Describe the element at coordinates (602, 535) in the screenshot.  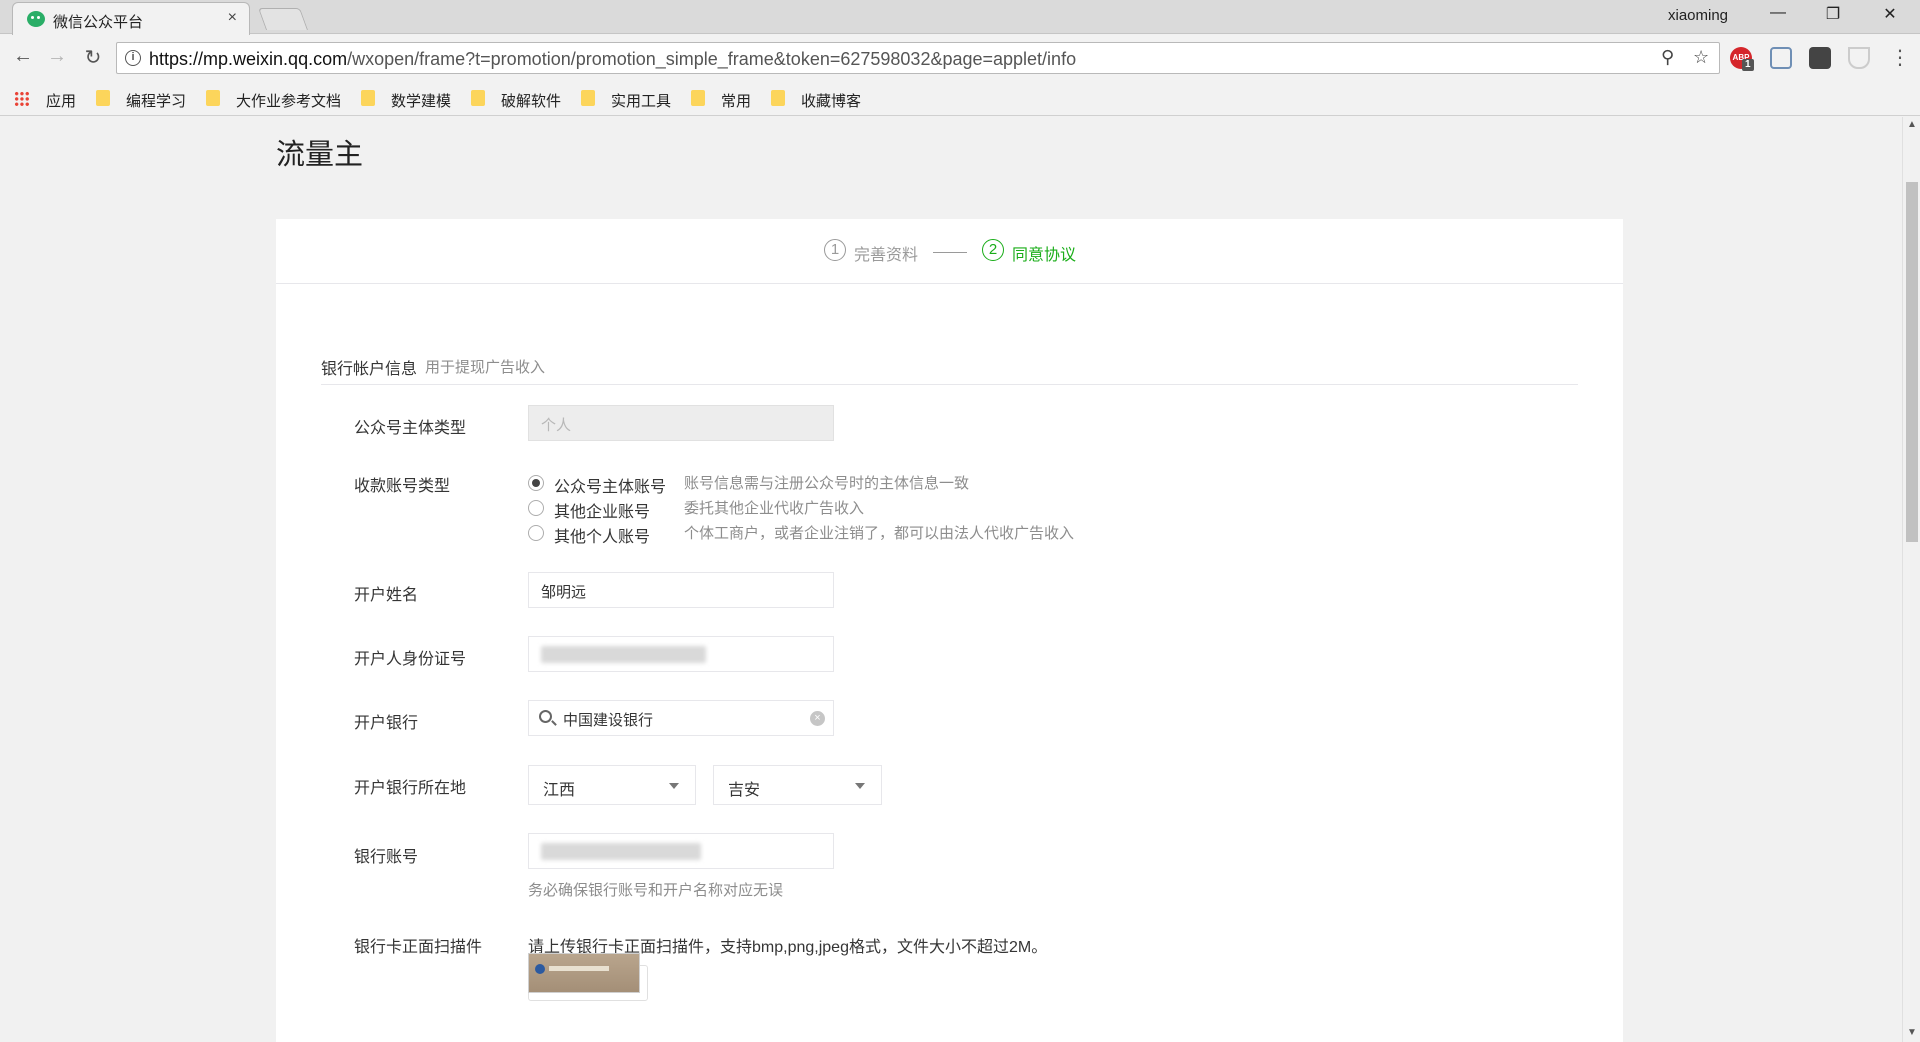
I see `radio-label: 其他个人账号` at that location.